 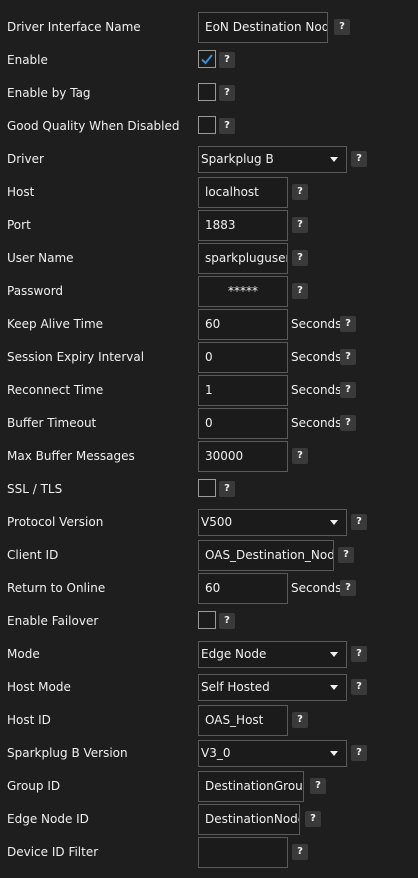 What do you see at coordinates (300, 720) in the screenshot?
I see `host-id-help-icon: ?` at bounding box center [300, 720].